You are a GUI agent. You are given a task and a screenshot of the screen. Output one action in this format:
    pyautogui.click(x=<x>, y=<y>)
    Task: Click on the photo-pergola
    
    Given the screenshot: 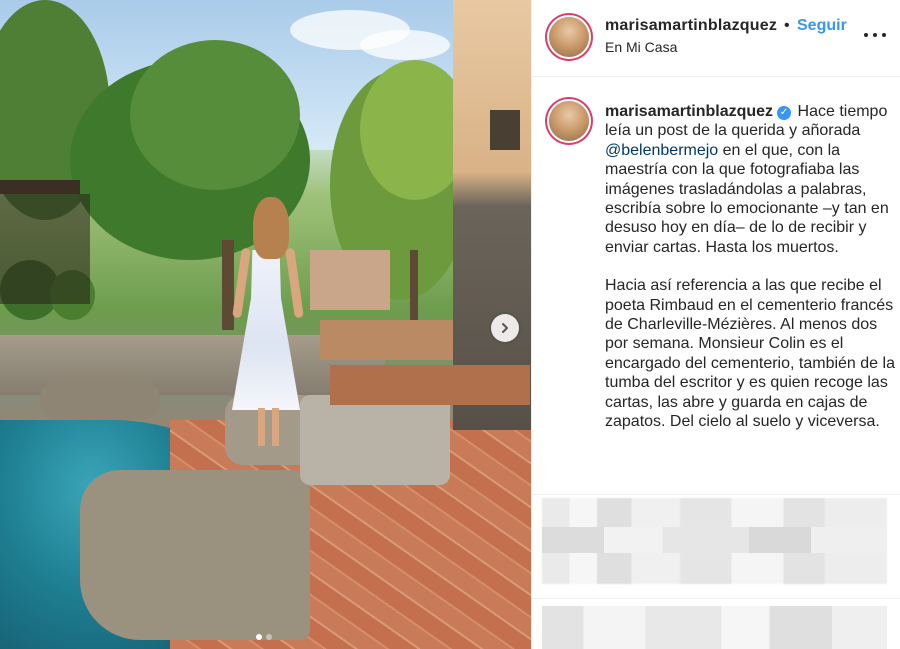 What is the action you would take?
    pyautogui.click(x=40, y=187)
    